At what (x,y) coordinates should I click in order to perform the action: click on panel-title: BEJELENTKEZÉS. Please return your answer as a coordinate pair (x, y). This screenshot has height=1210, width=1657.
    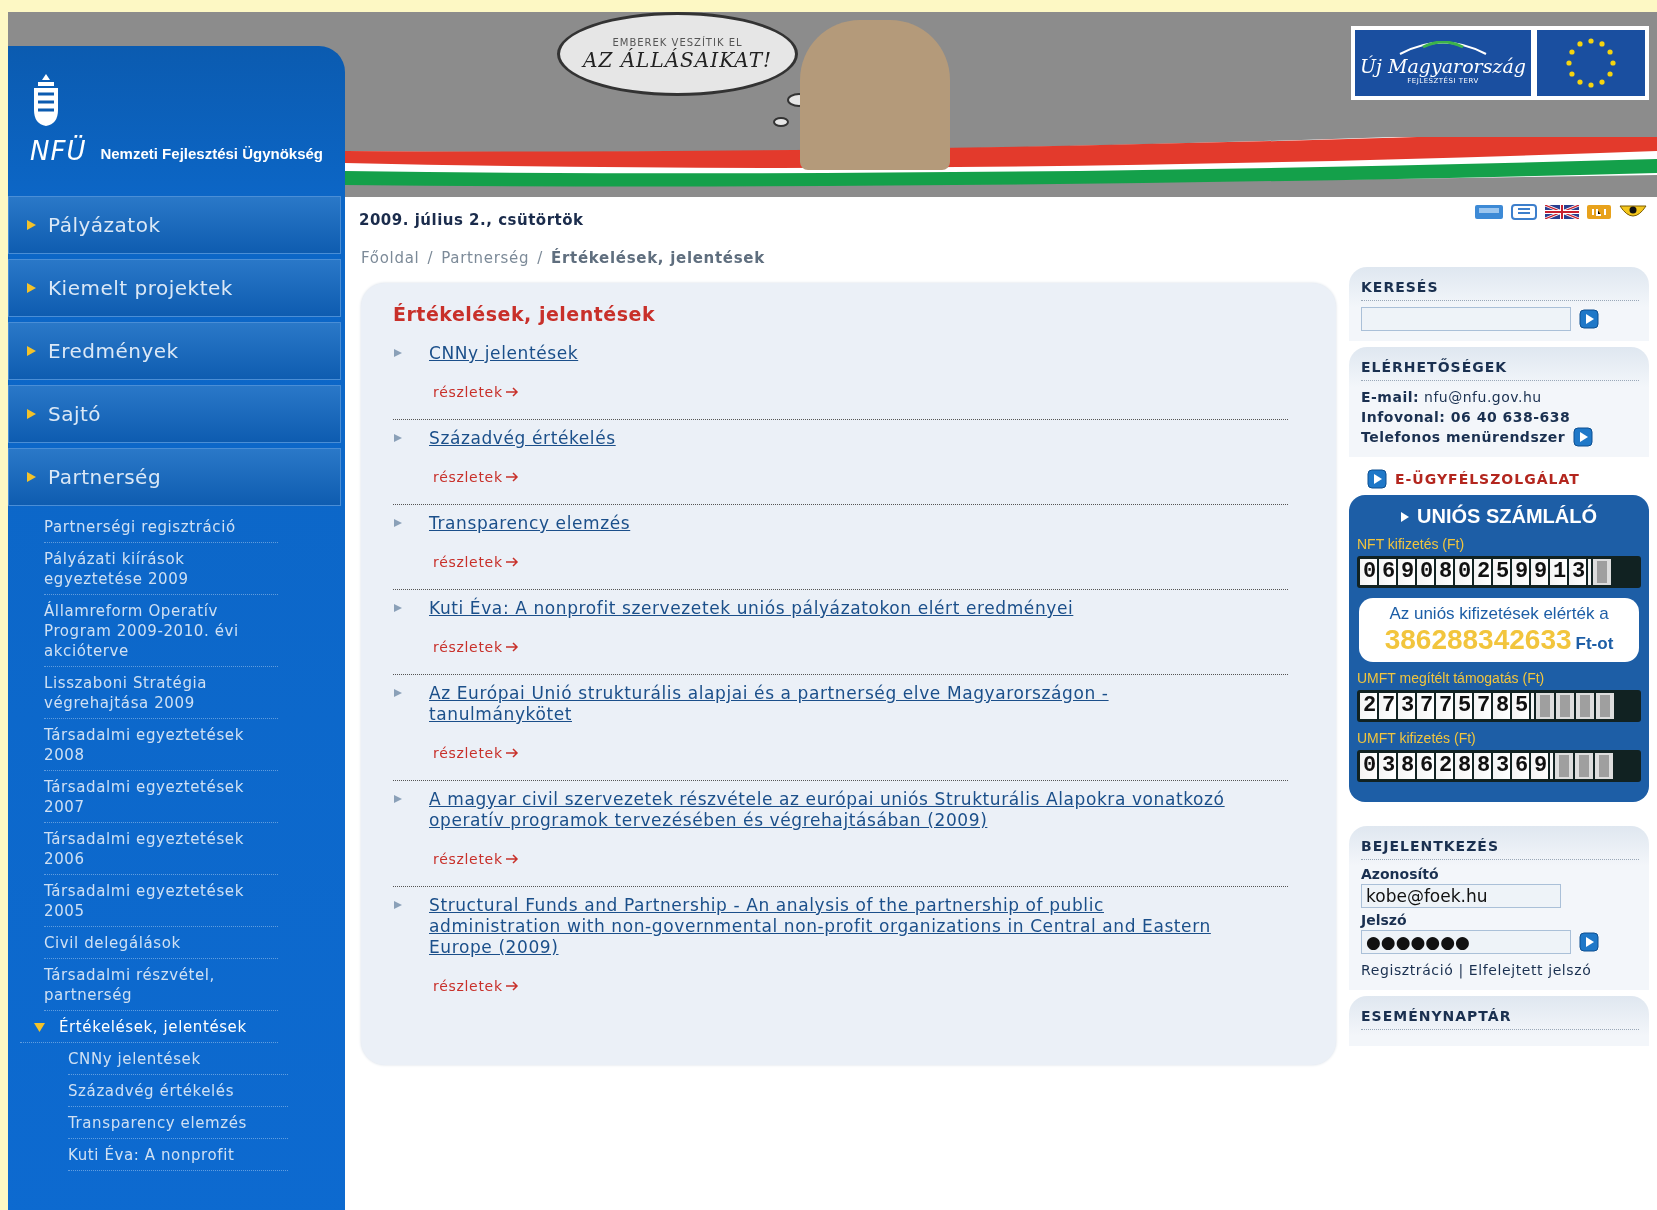
    Looking at the image, I should click on (1500, 849).